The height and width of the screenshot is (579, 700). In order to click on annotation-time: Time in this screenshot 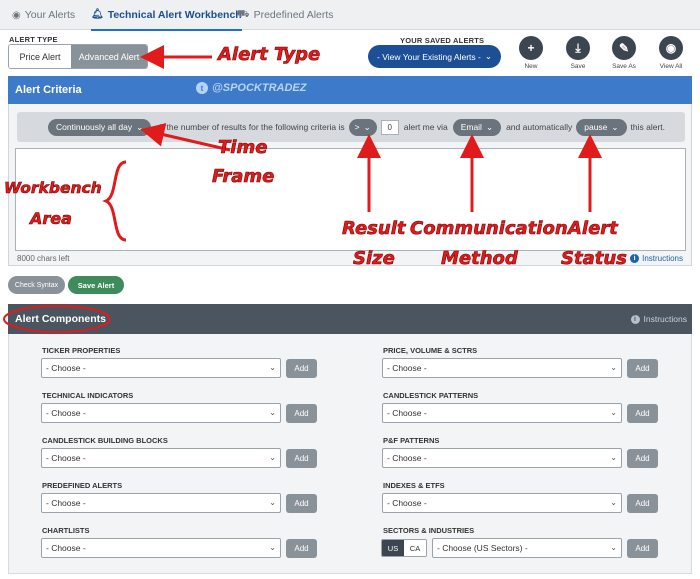, I will do `click(243, 147)`.